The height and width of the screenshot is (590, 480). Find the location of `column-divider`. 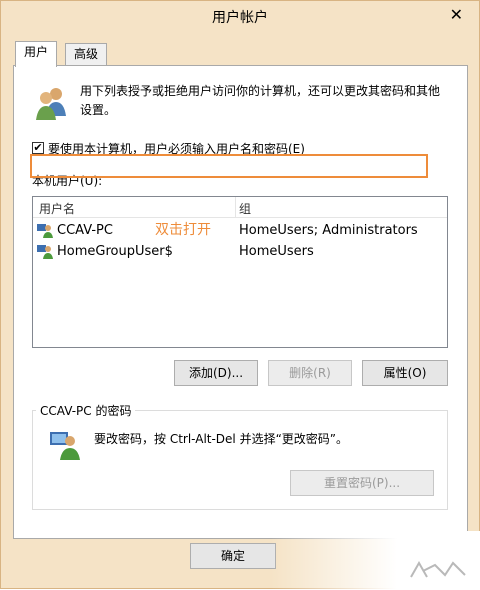

column-divider is located at coordinates (235, 207).